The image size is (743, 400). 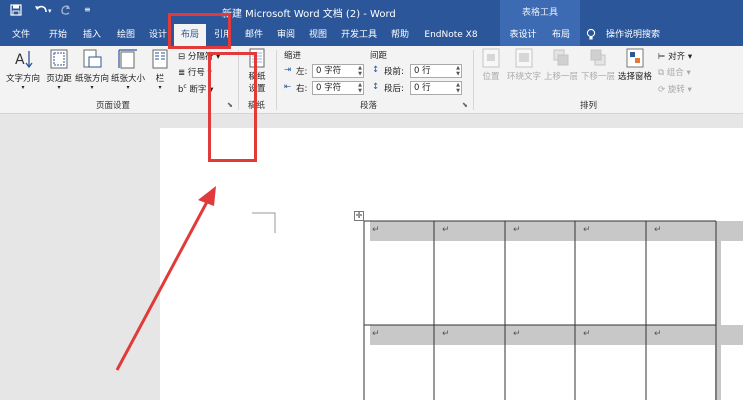 What do you see at coordinates (359, 35) in the screenshot?
I see `tab-developer: 开发工具` at bounding box center [359, 35].